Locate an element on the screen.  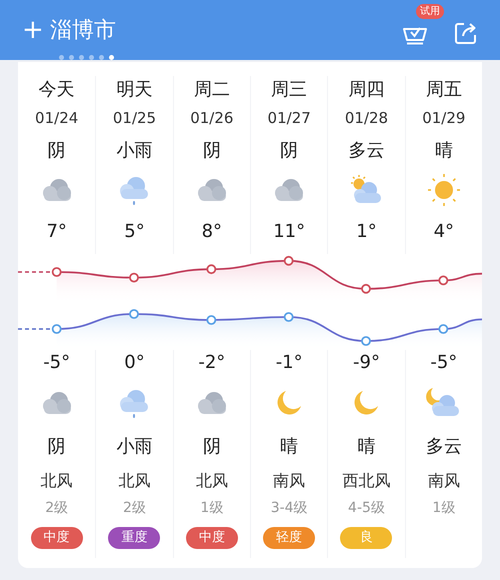
city-name: 淄博市 is located at coordinates (83, 31).